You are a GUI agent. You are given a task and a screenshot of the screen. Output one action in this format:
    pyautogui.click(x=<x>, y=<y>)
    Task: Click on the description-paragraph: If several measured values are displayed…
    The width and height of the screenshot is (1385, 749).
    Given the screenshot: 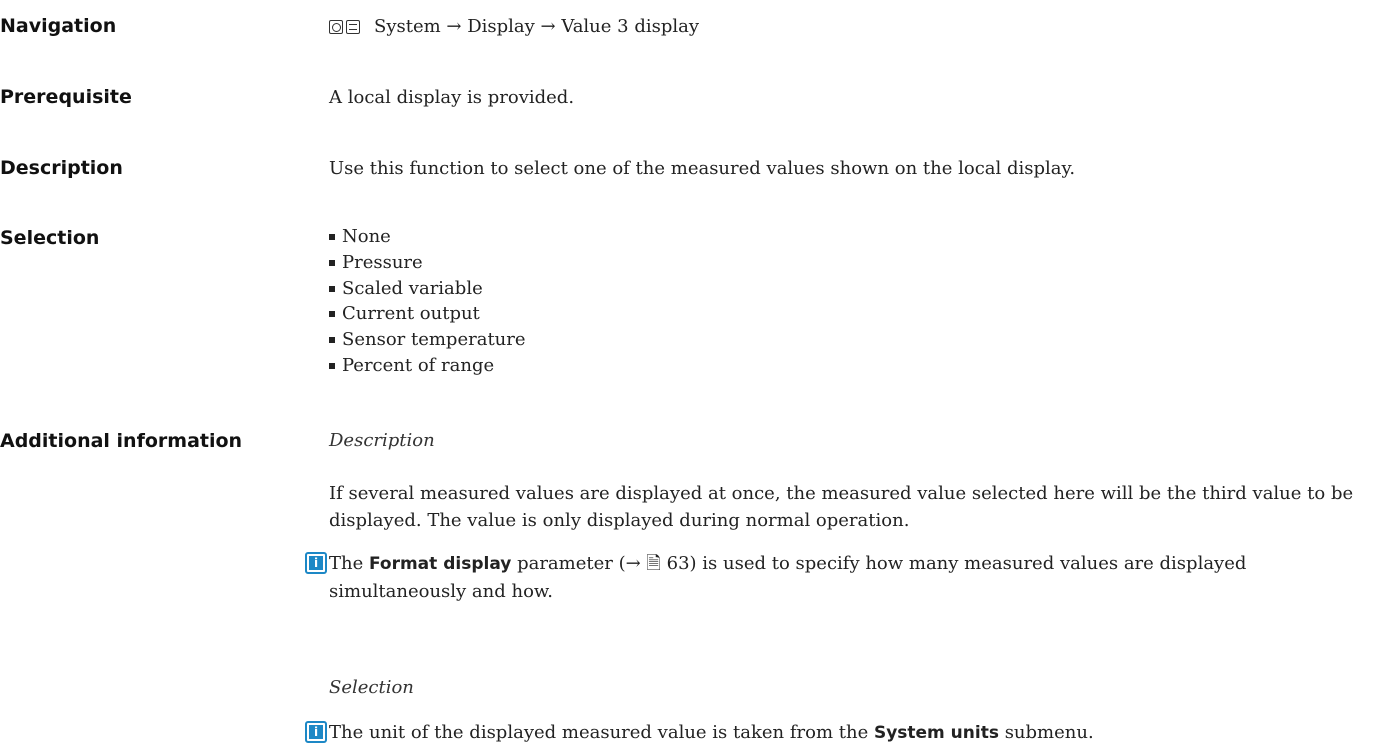 What is the action you would take?
    pyautogui.click(x=841, y=507)
    